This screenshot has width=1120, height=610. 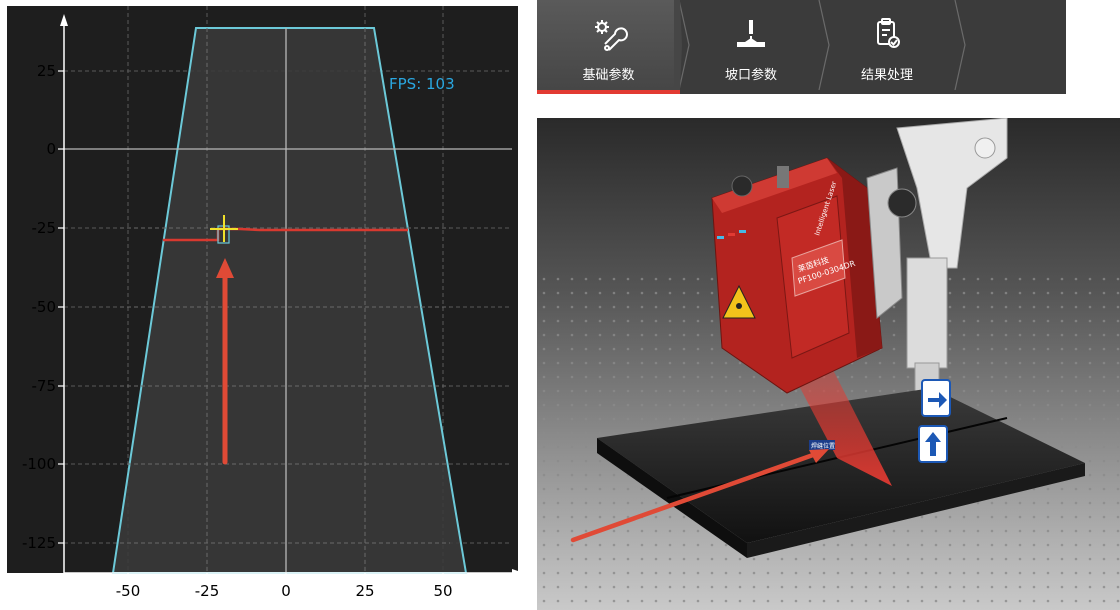 What do you see at coordinates (422, 84) in the screenshot?
I see `fps-readout: FPS: 103` at bounding box center [422, 84].